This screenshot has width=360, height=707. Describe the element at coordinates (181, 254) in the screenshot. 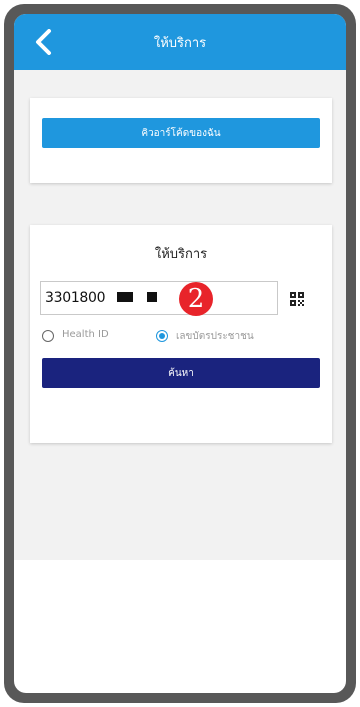

I see `service-card-title: ให้บริการ` at that location.